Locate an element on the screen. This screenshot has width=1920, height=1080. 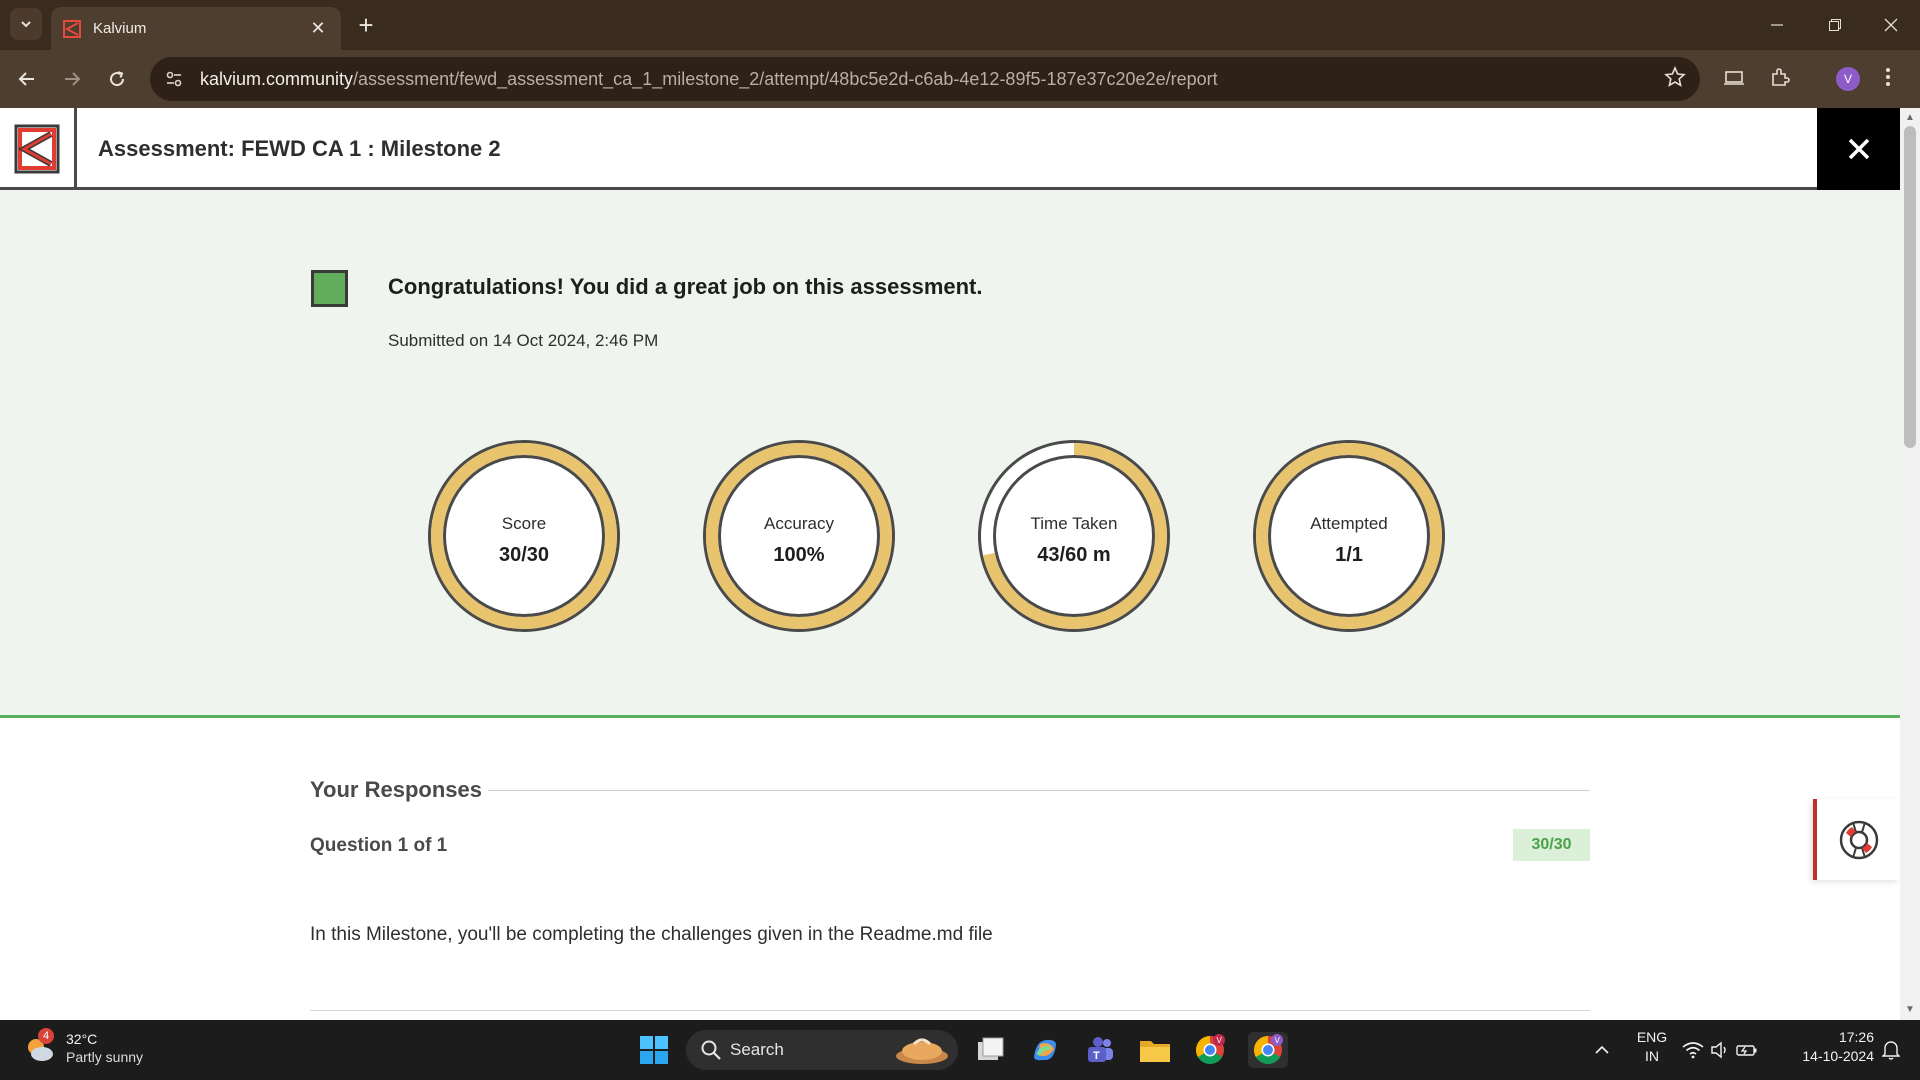
teams-button: T is located at coordinates (1100, 1050).